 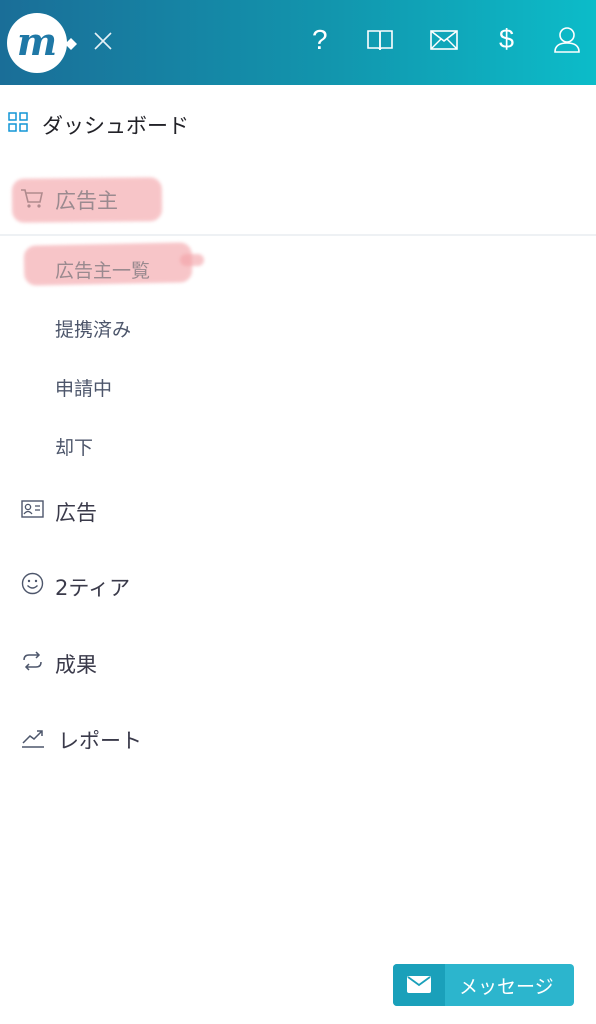 What do you see at coordinates (93, 330) in the screenshot?
I see `submenu-label: 提携済み` at bounding box center [93, 330].